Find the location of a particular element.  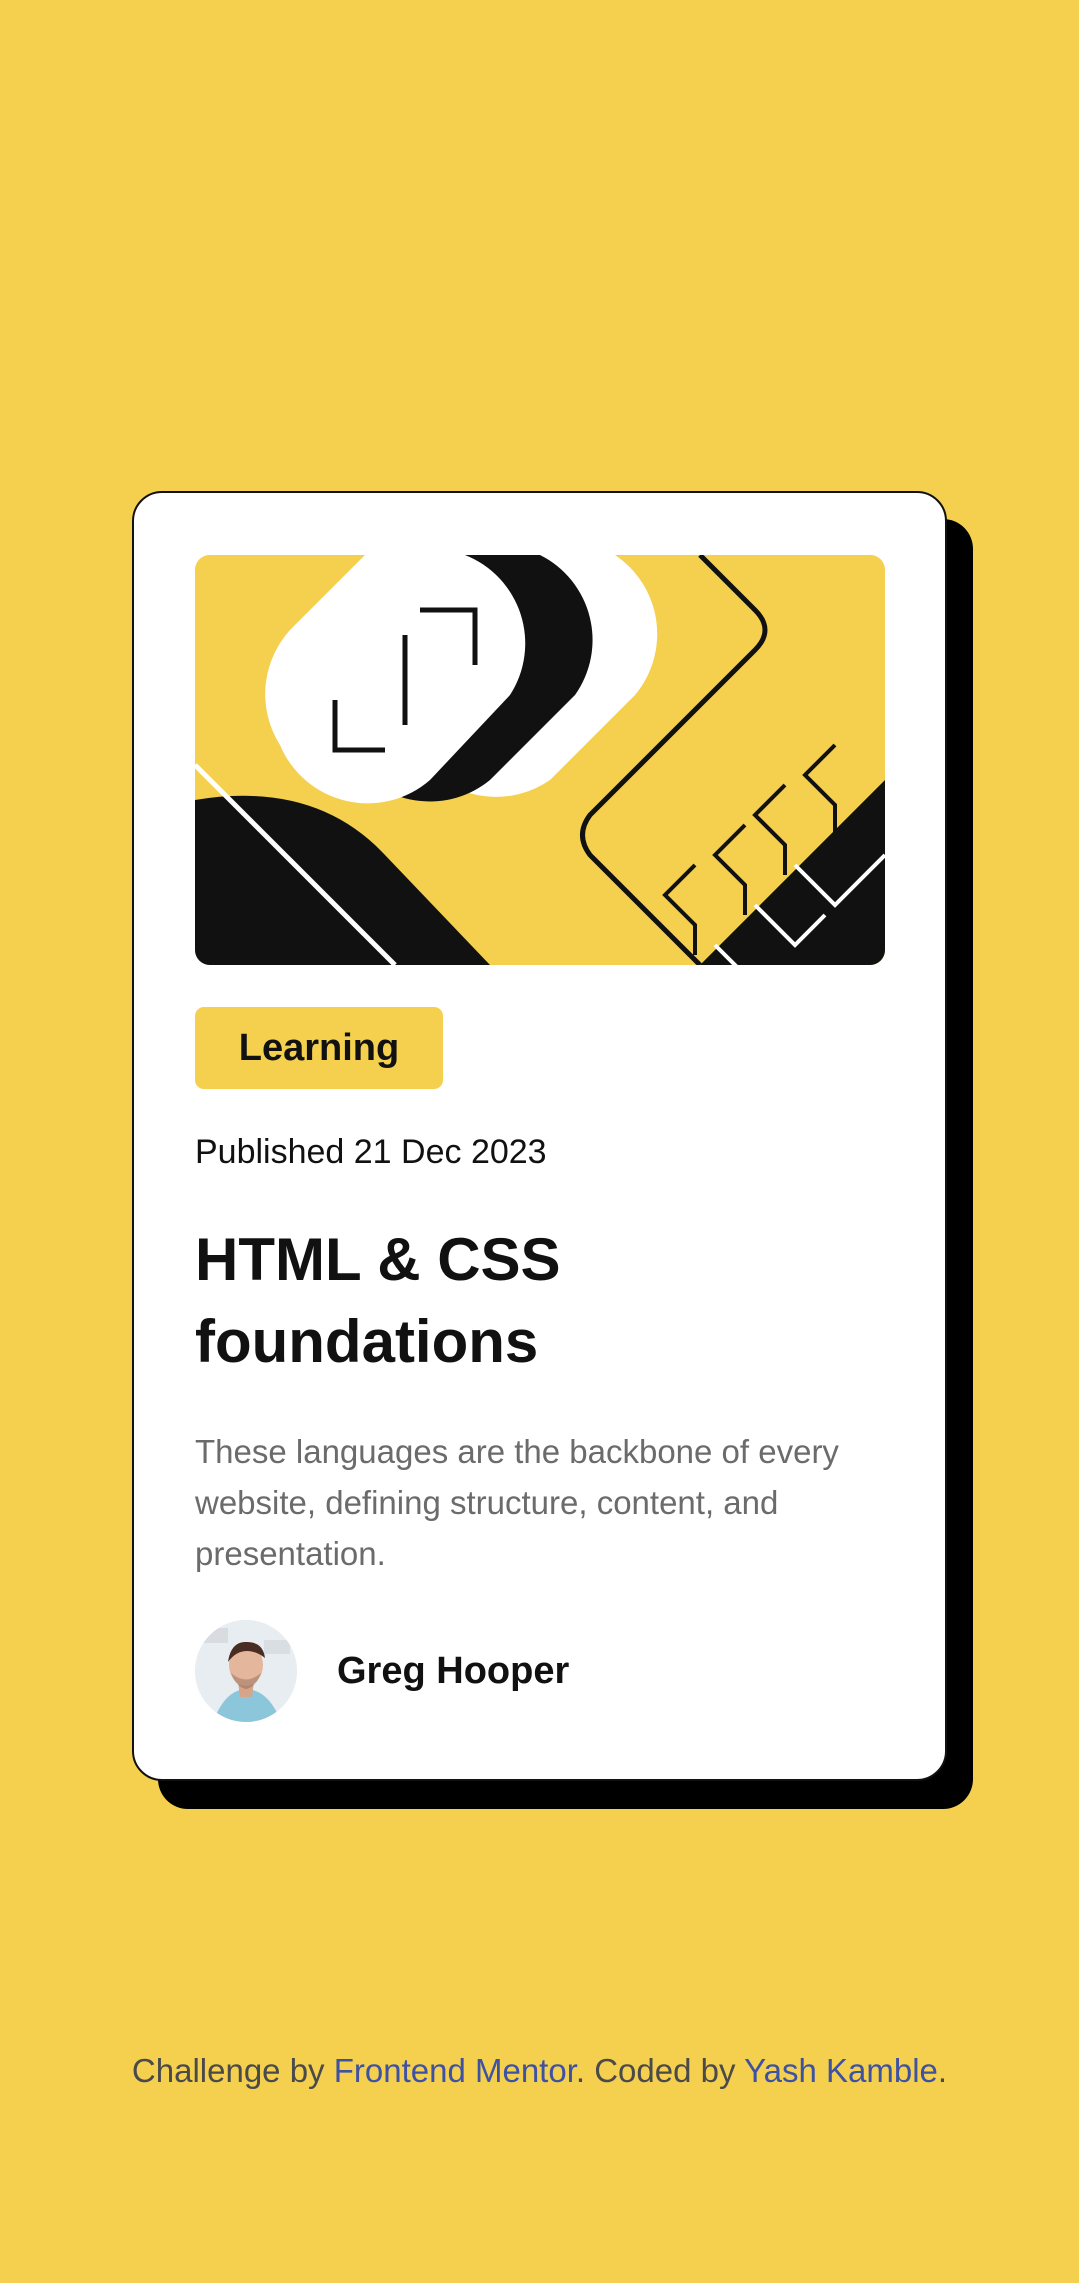

author-link: Yash Kamble is located at coordinates (841, 2070).